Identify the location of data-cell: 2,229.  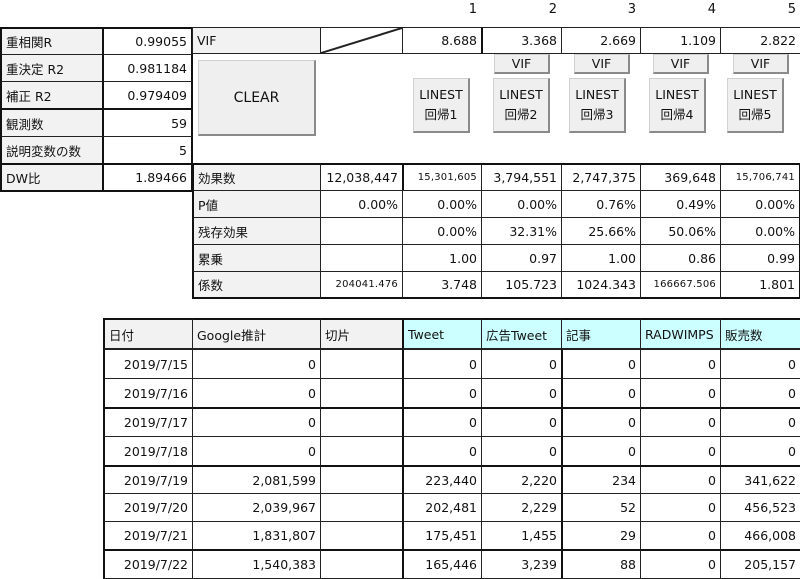
(521, 507).